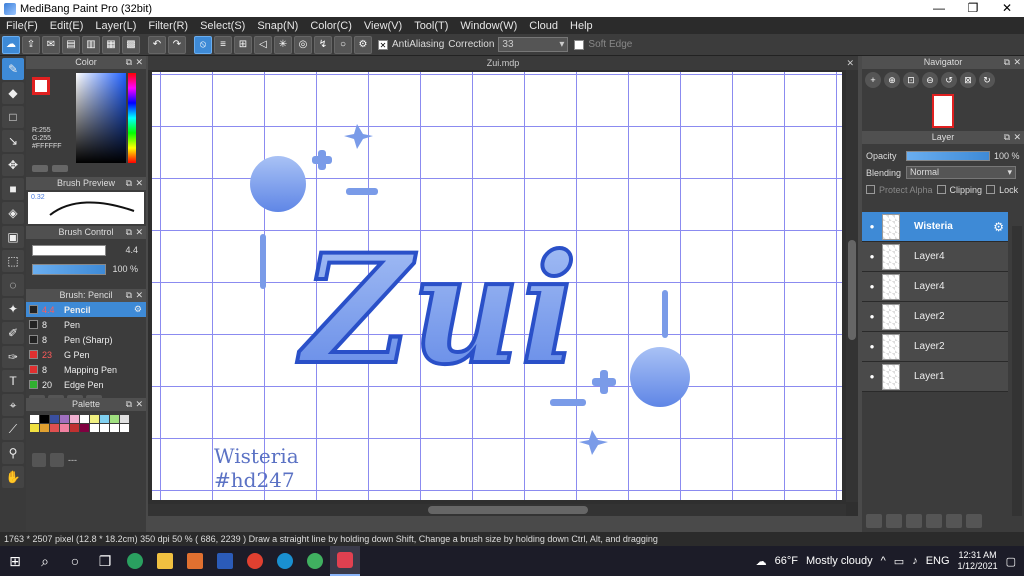 This screenshot has width=1024, height=576. Describe the element at coordinates (894, 521) in the screenshot. I see `new-8bit-layer-button` at that location.